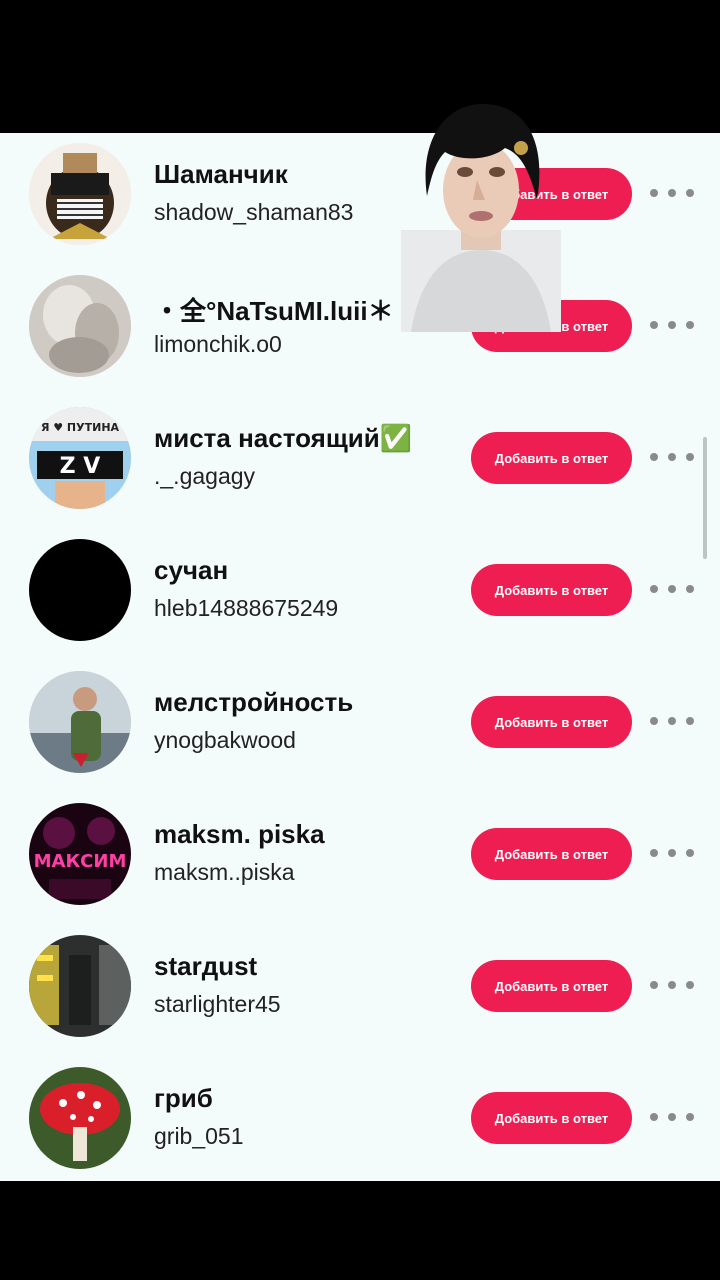  What do you see at coordinates (191, 570) in the screenshot?
I see `display-name: сучан` at bounding box center [191, 570].